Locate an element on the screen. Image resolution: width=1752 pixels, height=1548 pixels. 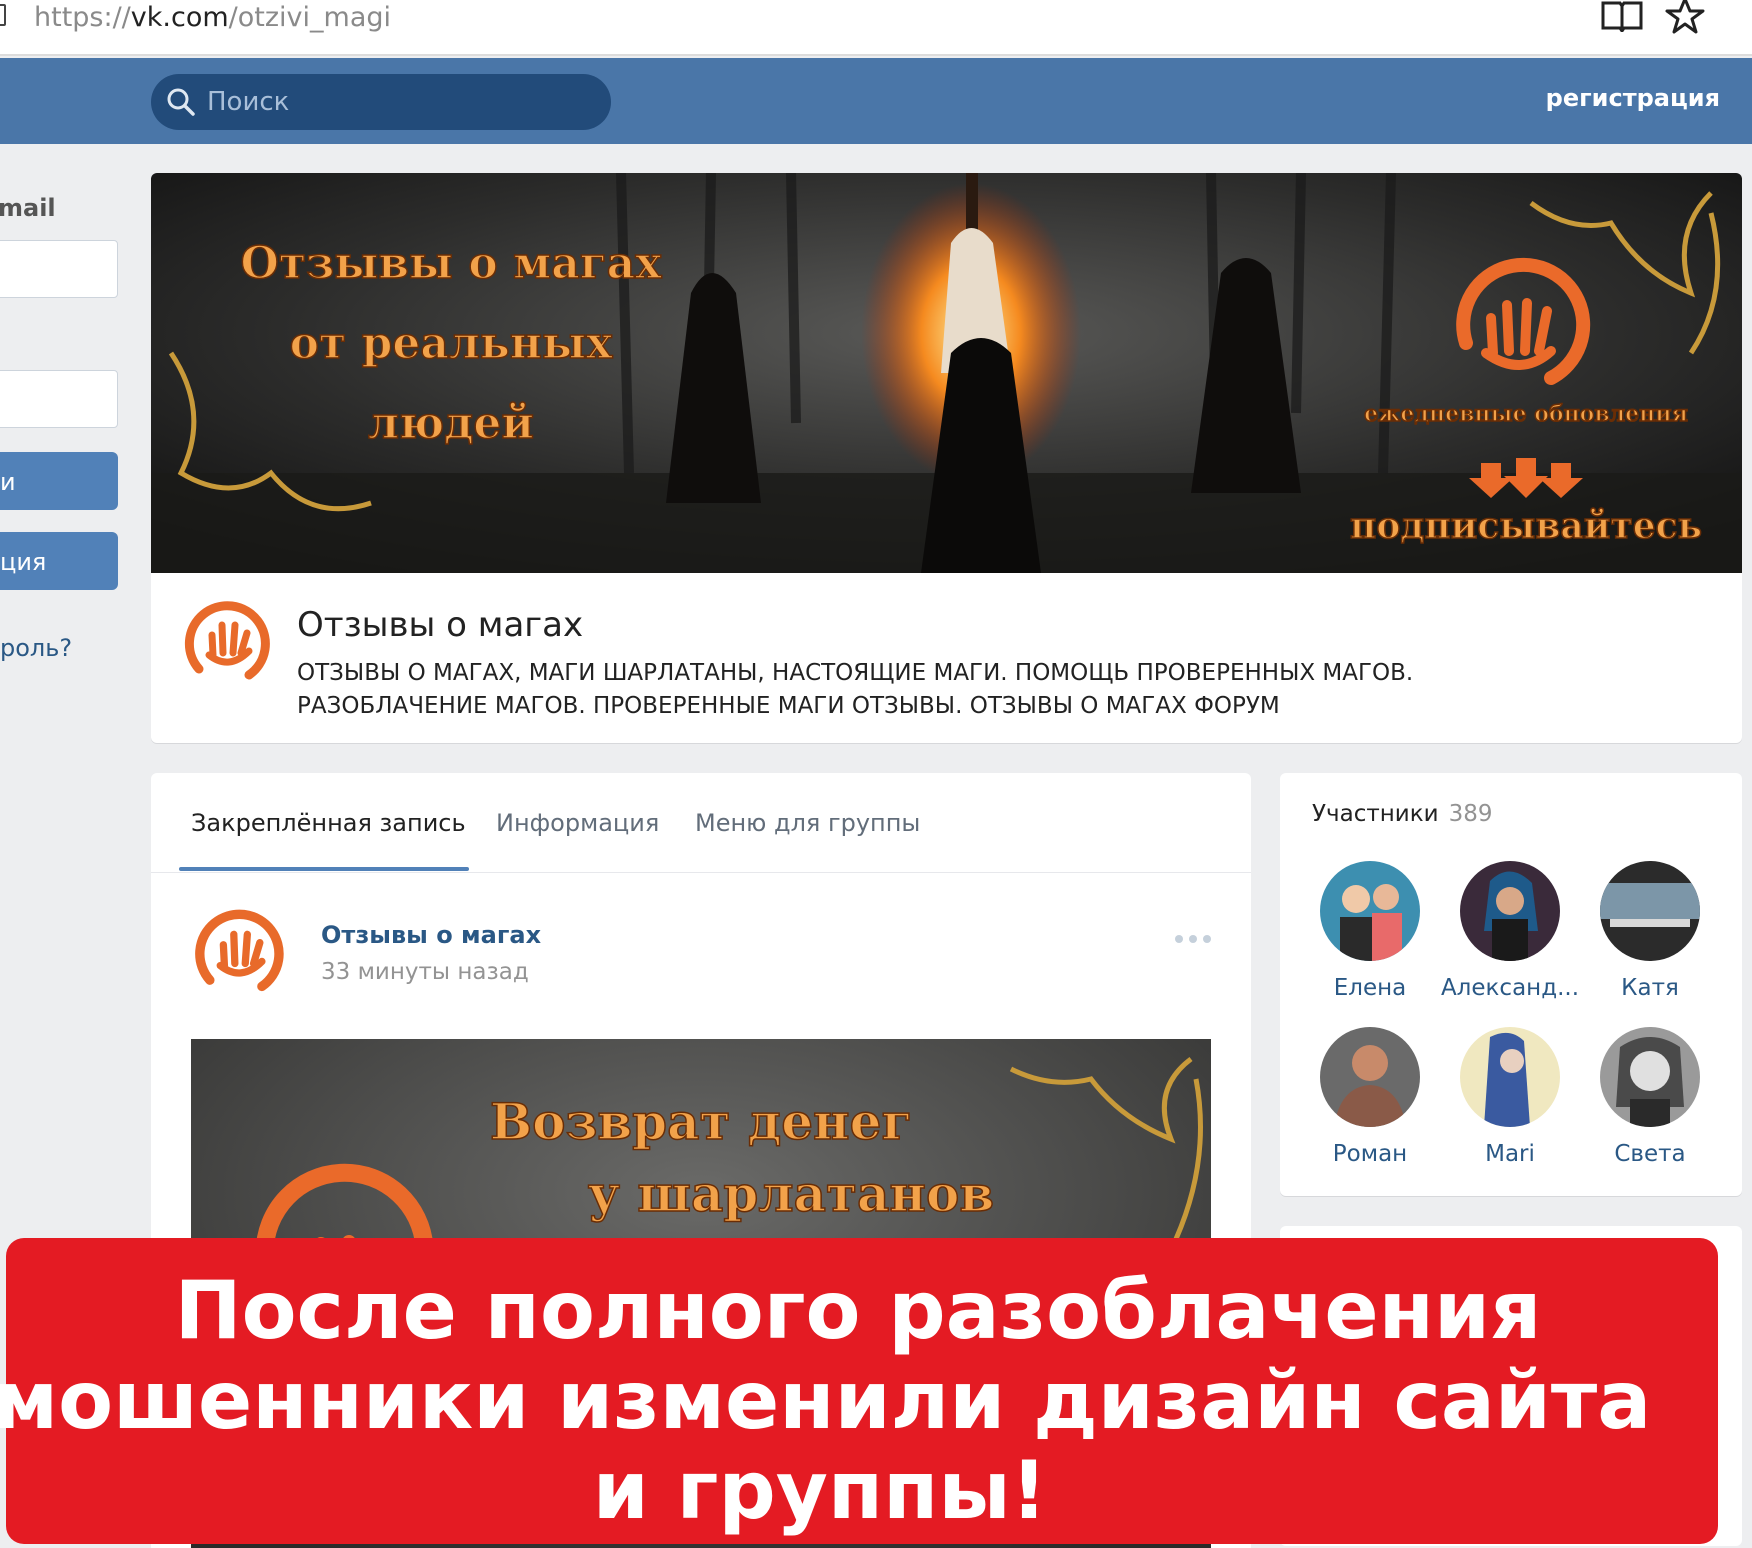
member-name: Елена is located at coordinates (1370, 988).